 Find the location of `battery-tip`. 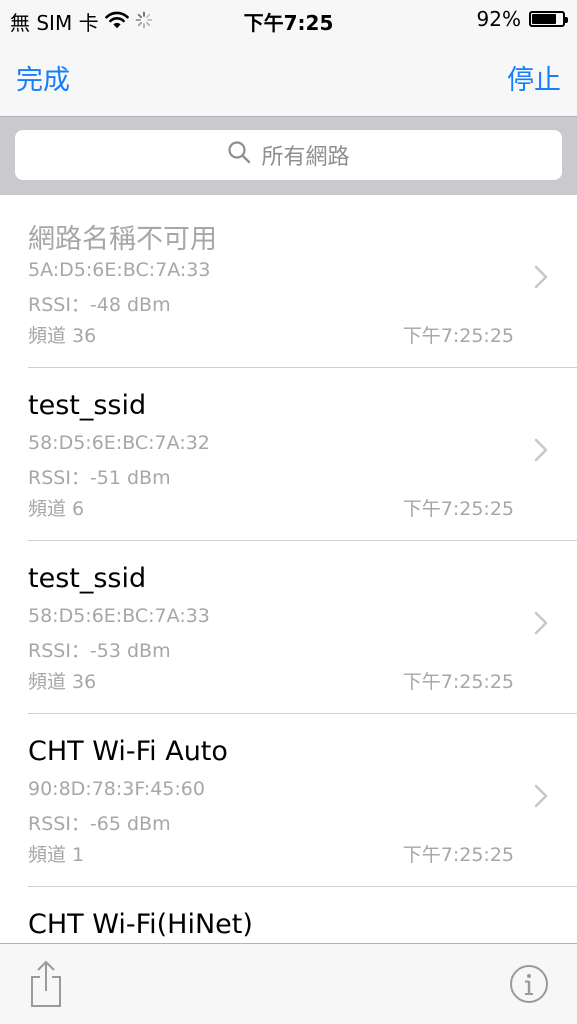

battery-tip is located at coordinates (566, 20).